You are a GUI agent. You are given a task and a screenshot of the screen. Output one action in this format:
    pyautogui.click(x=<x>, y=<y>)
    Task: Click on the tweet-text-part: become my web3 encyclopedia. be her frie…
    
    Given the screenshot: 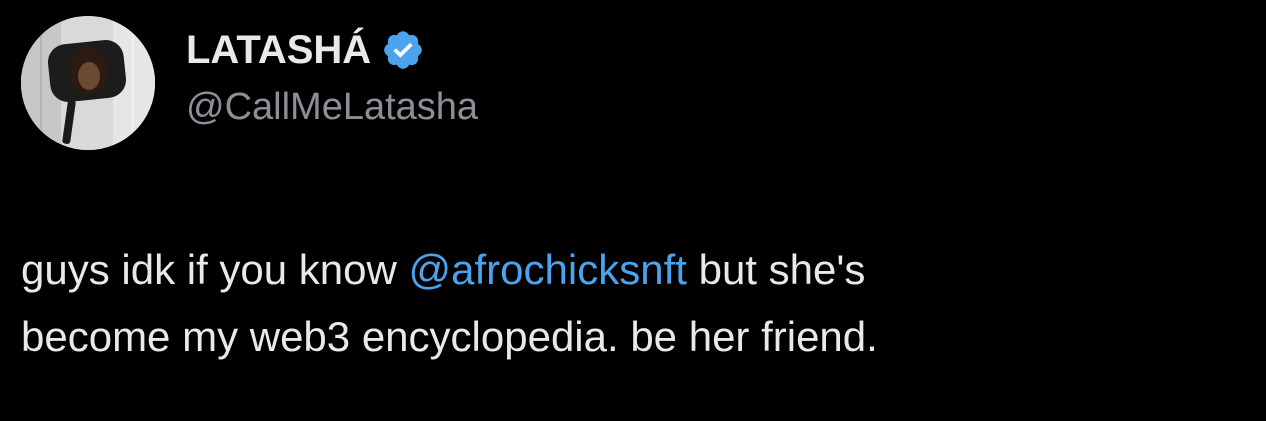 What is the action you would take?
    pyautogui.click(x=449, y=336)
    